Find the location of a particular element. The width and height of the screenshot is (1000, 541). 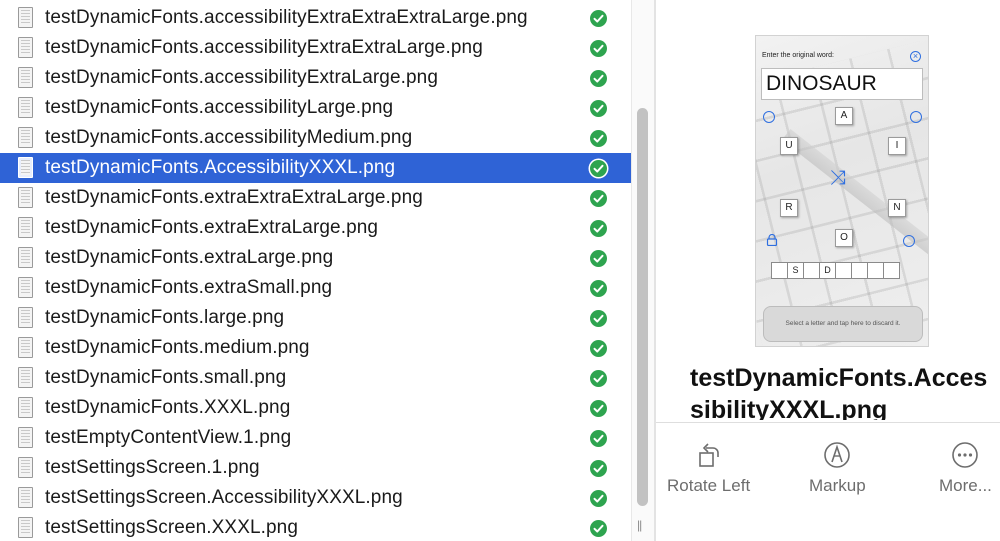

file-name: testSettingsScreen.AccessibilityXXXL.png is located at coordinates (224, 497).